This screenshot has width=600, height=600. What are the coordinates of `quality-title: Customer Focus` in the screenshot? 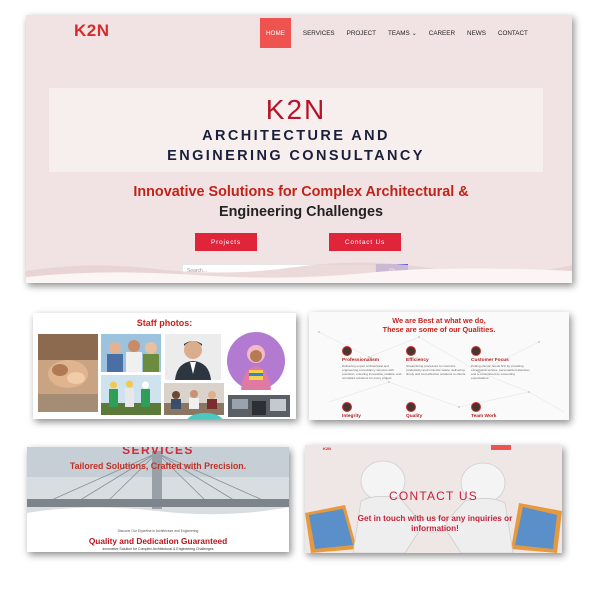 It's located at (490, 360).